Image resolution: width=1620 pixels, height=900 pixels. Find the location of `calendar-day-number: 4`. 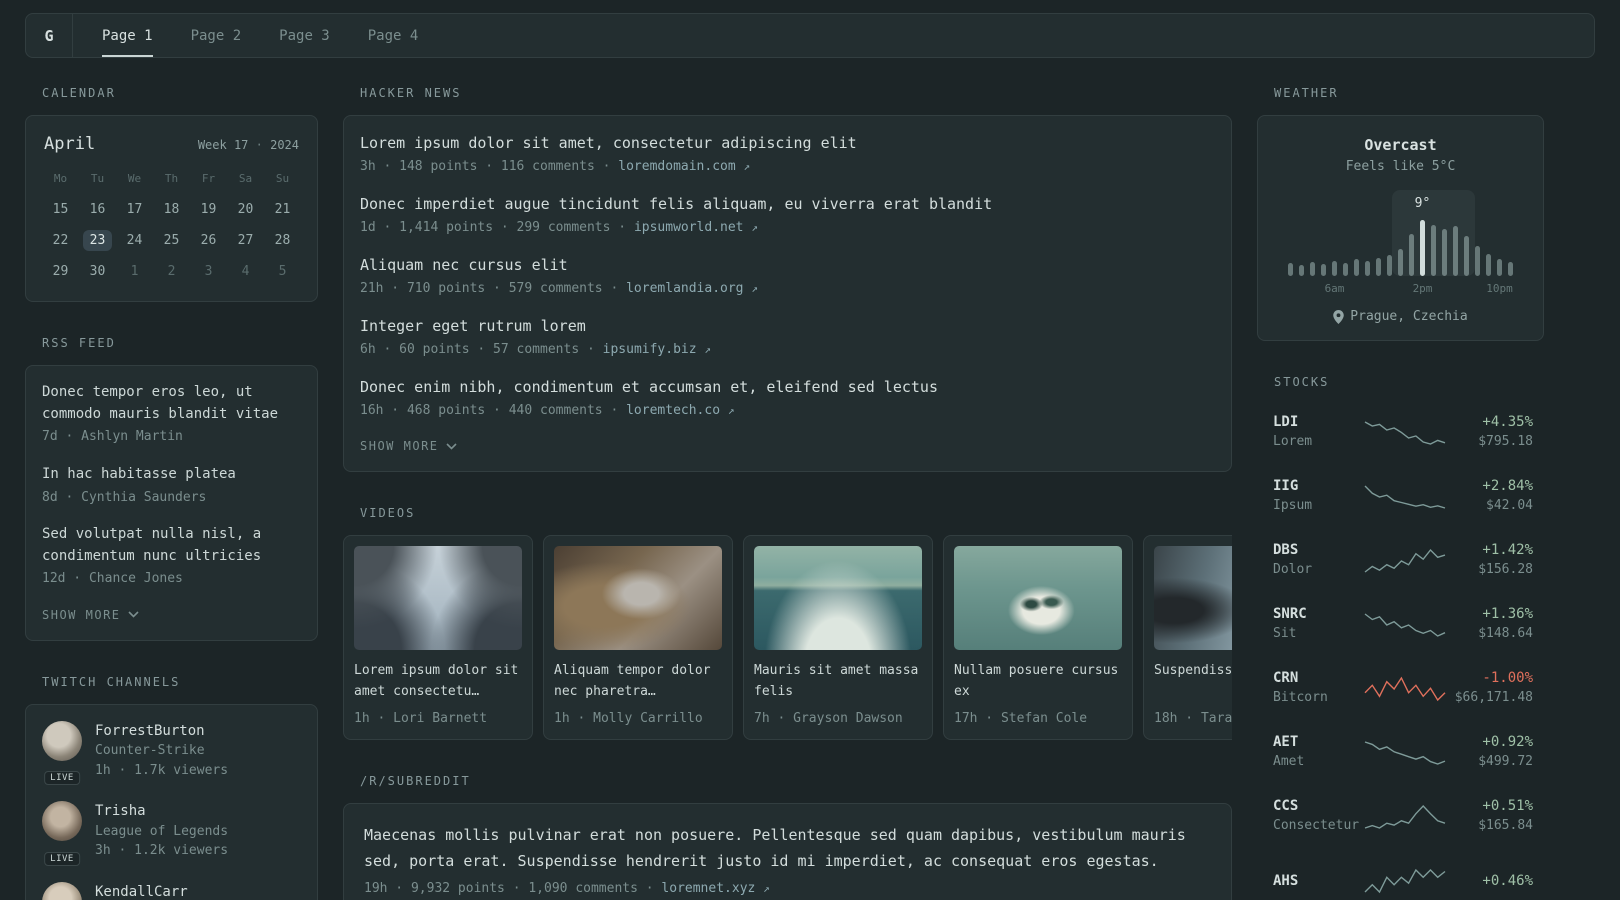

calendar-day-number: 4 is located at coordinates (245, 271).